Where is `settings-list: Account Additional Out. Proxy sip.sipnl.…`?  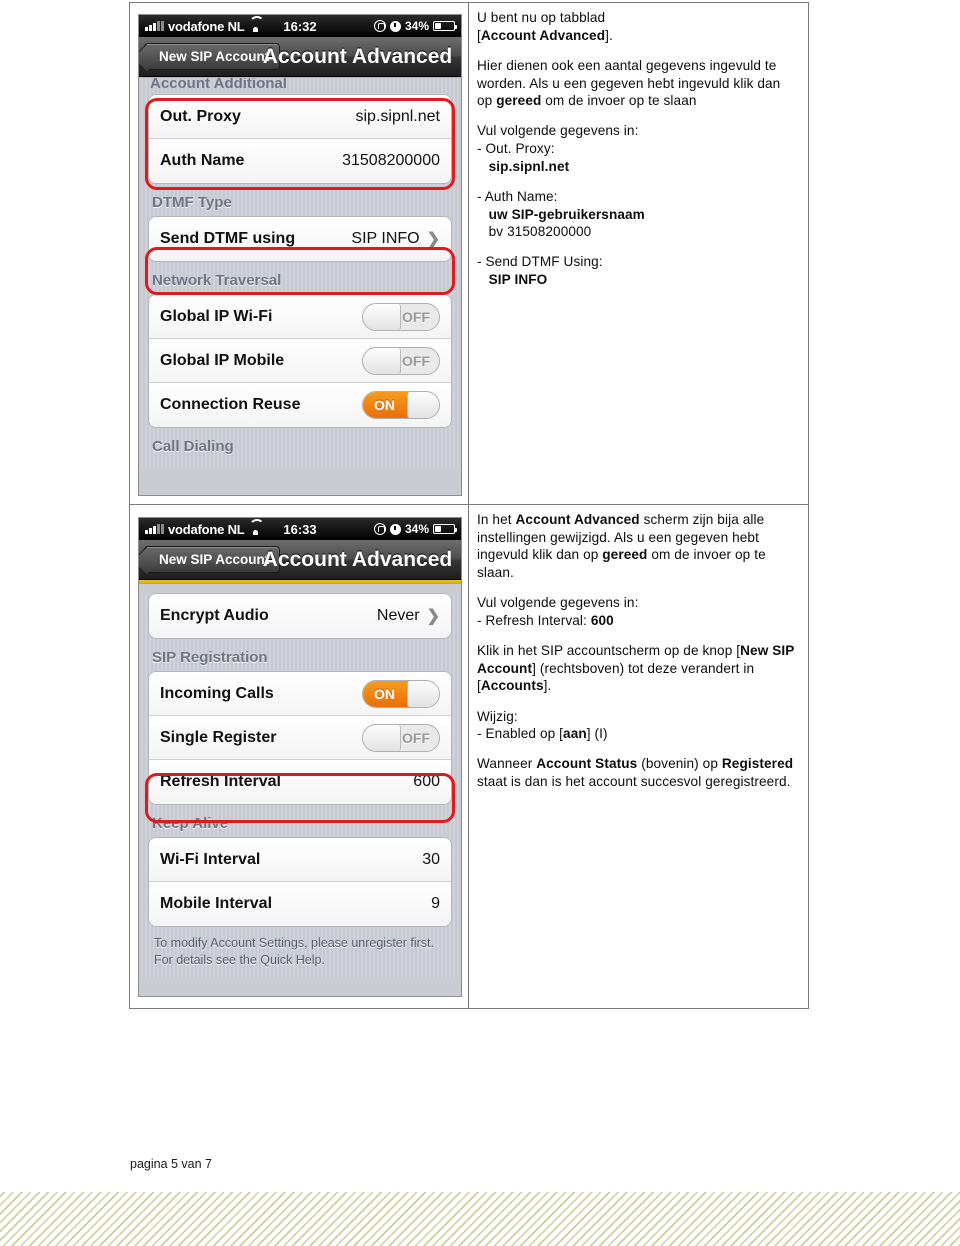
settings-list: Account Additional Out. Proxy sip.sipnl.… is located at coordinates (300, 273).